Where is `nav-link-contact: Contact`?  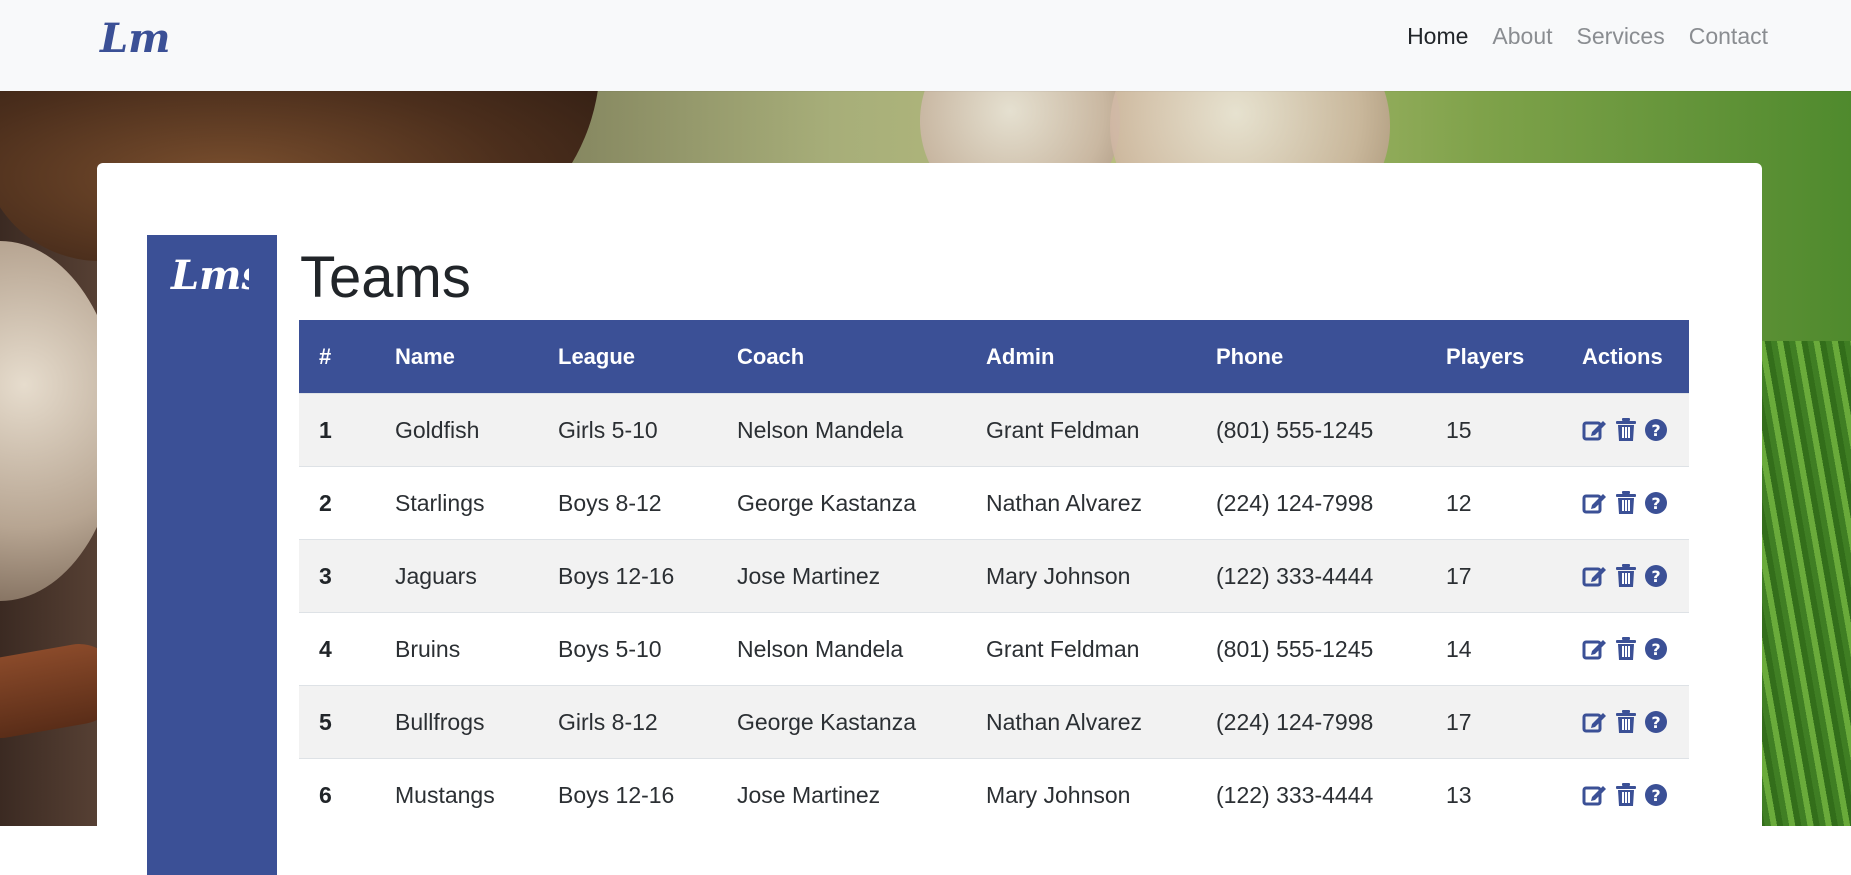 nav-link-contact: Contact is located at coordinates (1728, 36).